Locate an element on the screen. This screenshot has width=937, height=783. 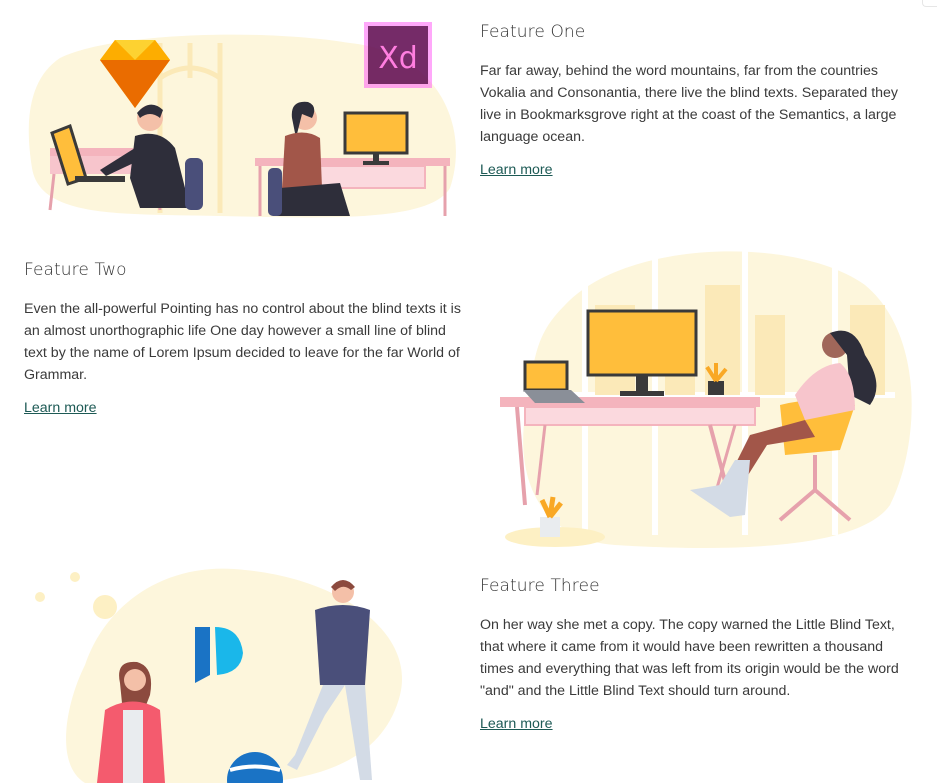
feature-three-title: Feature Three is located at coordinates (540, 586).